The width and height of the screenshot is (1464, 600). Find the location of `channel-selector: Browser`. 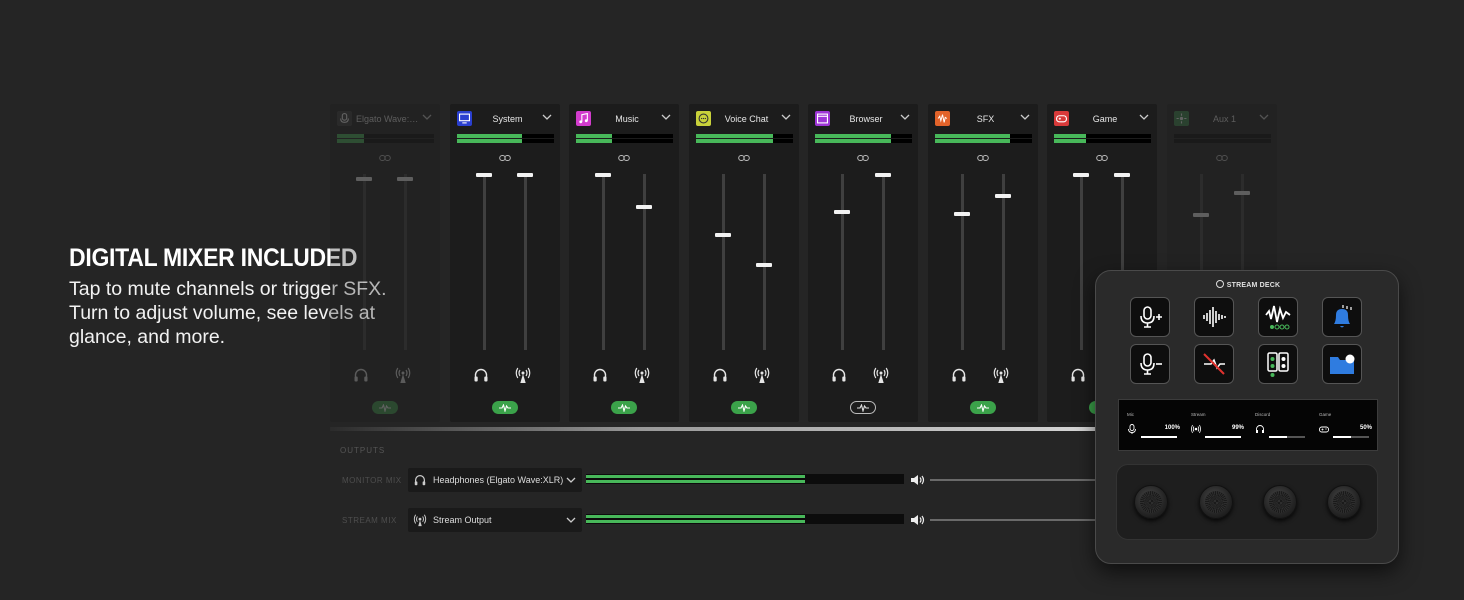

channel-selector: Browser is located at coordinates (863, 118).